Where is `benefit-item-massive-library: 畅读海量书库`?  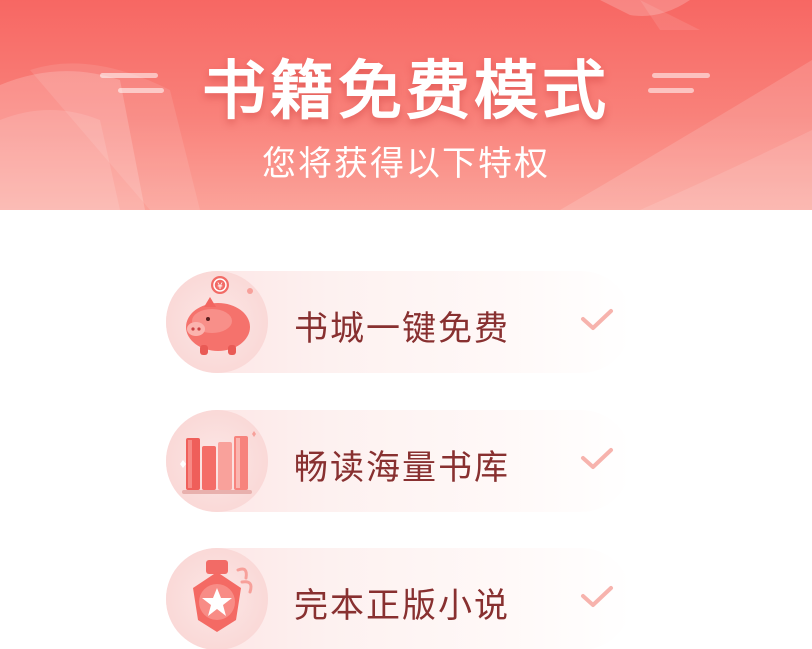
benefit-item-massive-library: 畅读海量书库 is located at coordinates (399, 461).